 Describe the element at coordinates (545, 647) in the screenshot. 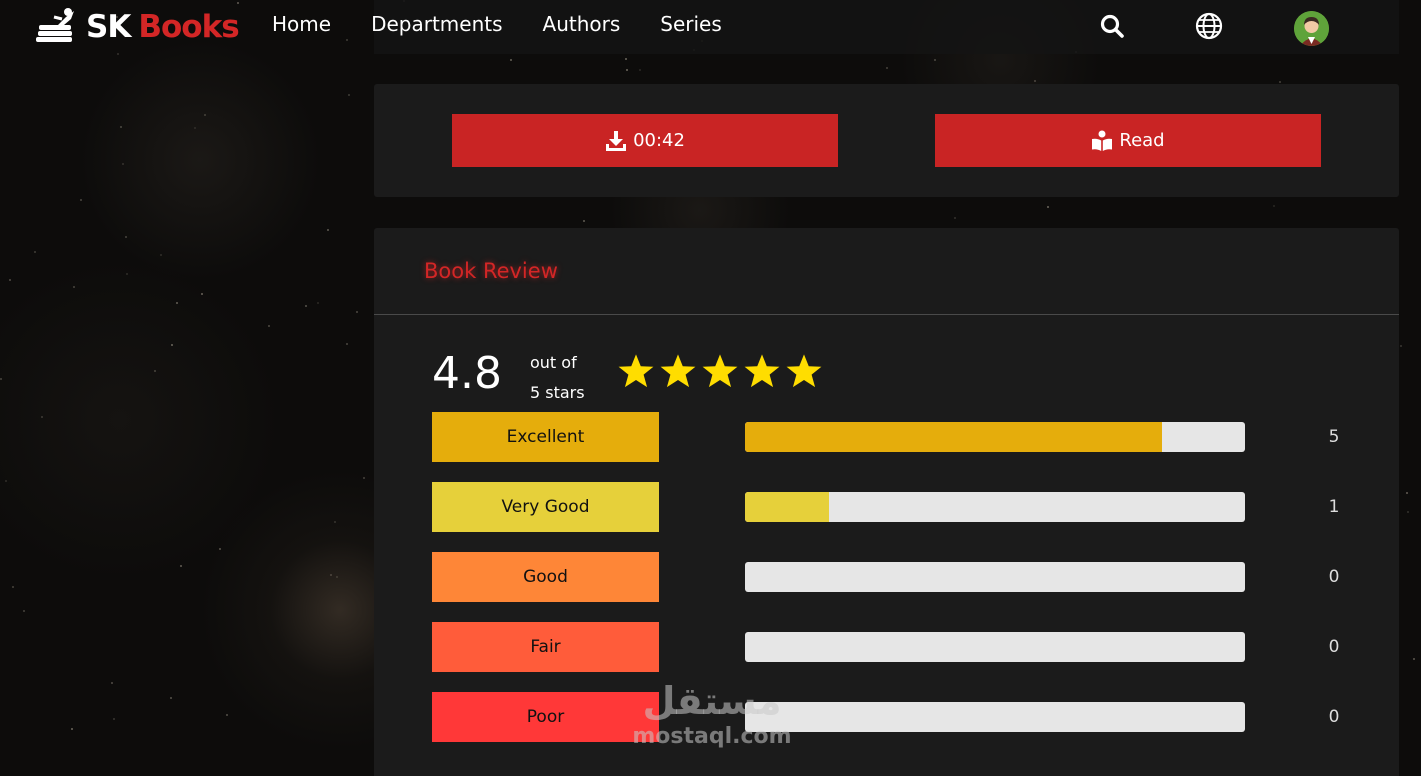

I see `rating-label: Fair` at that location.